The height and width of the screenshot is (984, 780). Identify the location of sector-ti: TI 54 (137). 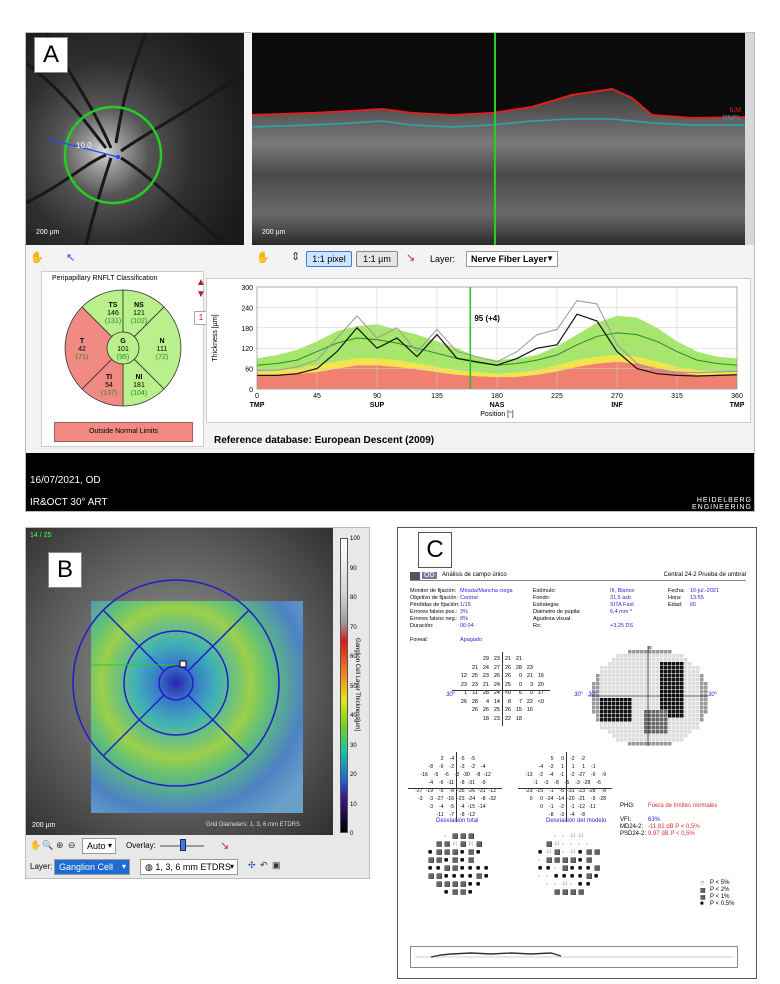
(109, 385).